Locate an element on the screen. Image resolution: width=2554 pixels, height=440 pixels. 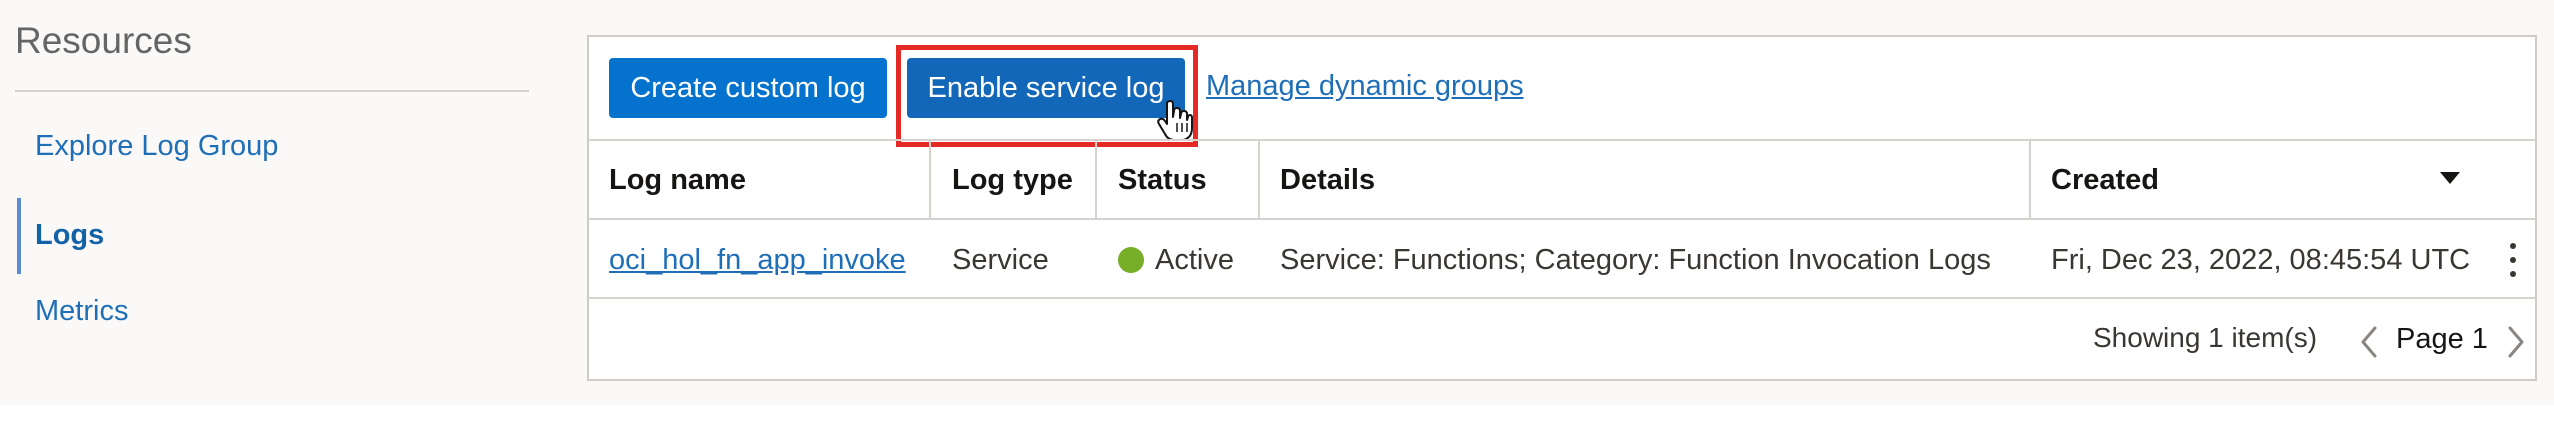
column-header-status: Status is located at coordinates (1162, 180).